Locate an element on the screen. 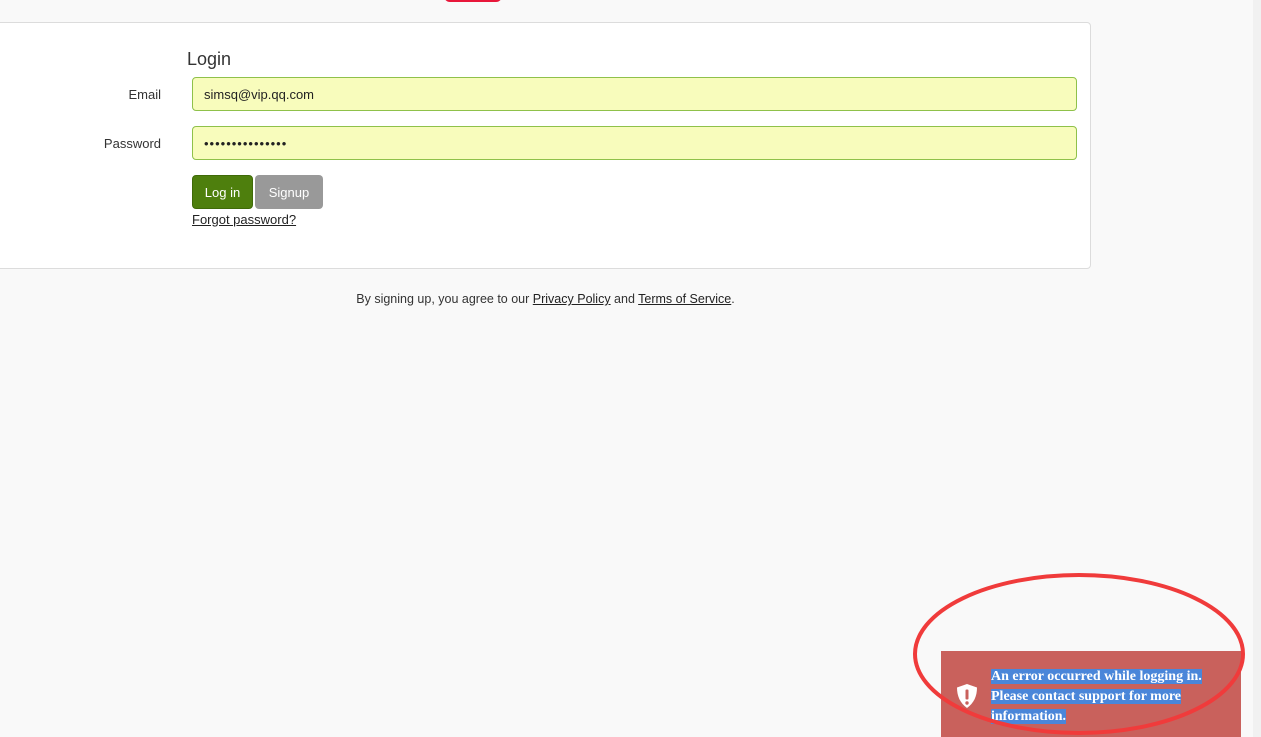 Image resolution: width=1261 pixels, height=737 pixels. brand-logo is located at coordinates (473, 1).